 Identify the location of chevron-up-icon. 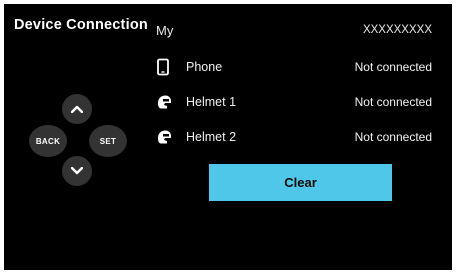
(77, 109).